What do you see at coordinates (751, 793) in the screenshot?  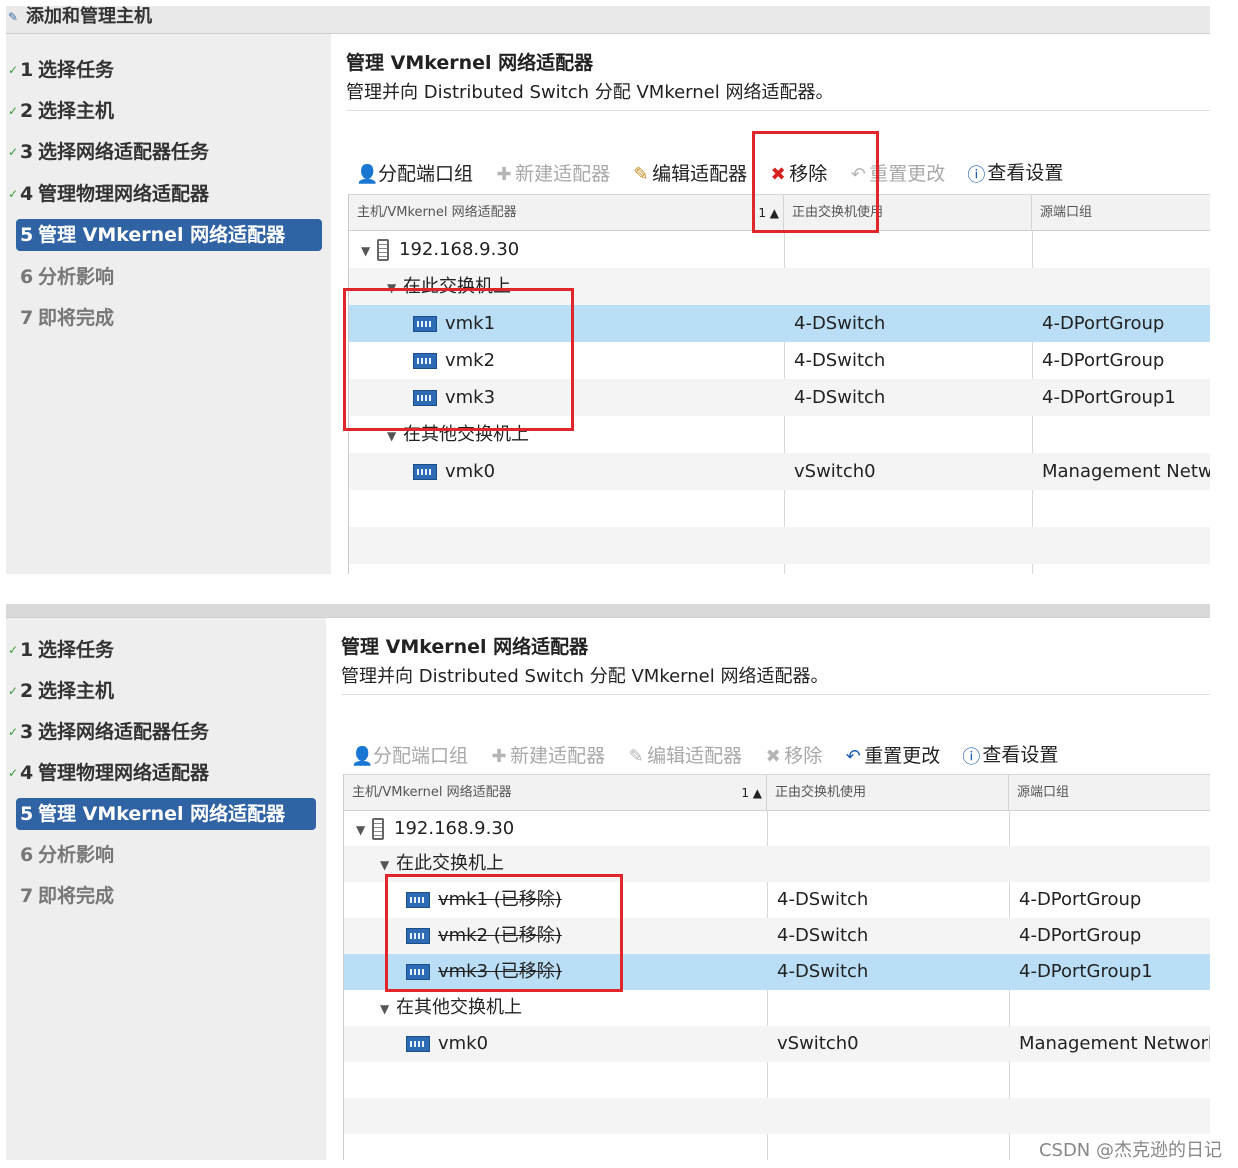 I see `sort-ascending-icon: 1 ▲` at bounding box center [751, 793].